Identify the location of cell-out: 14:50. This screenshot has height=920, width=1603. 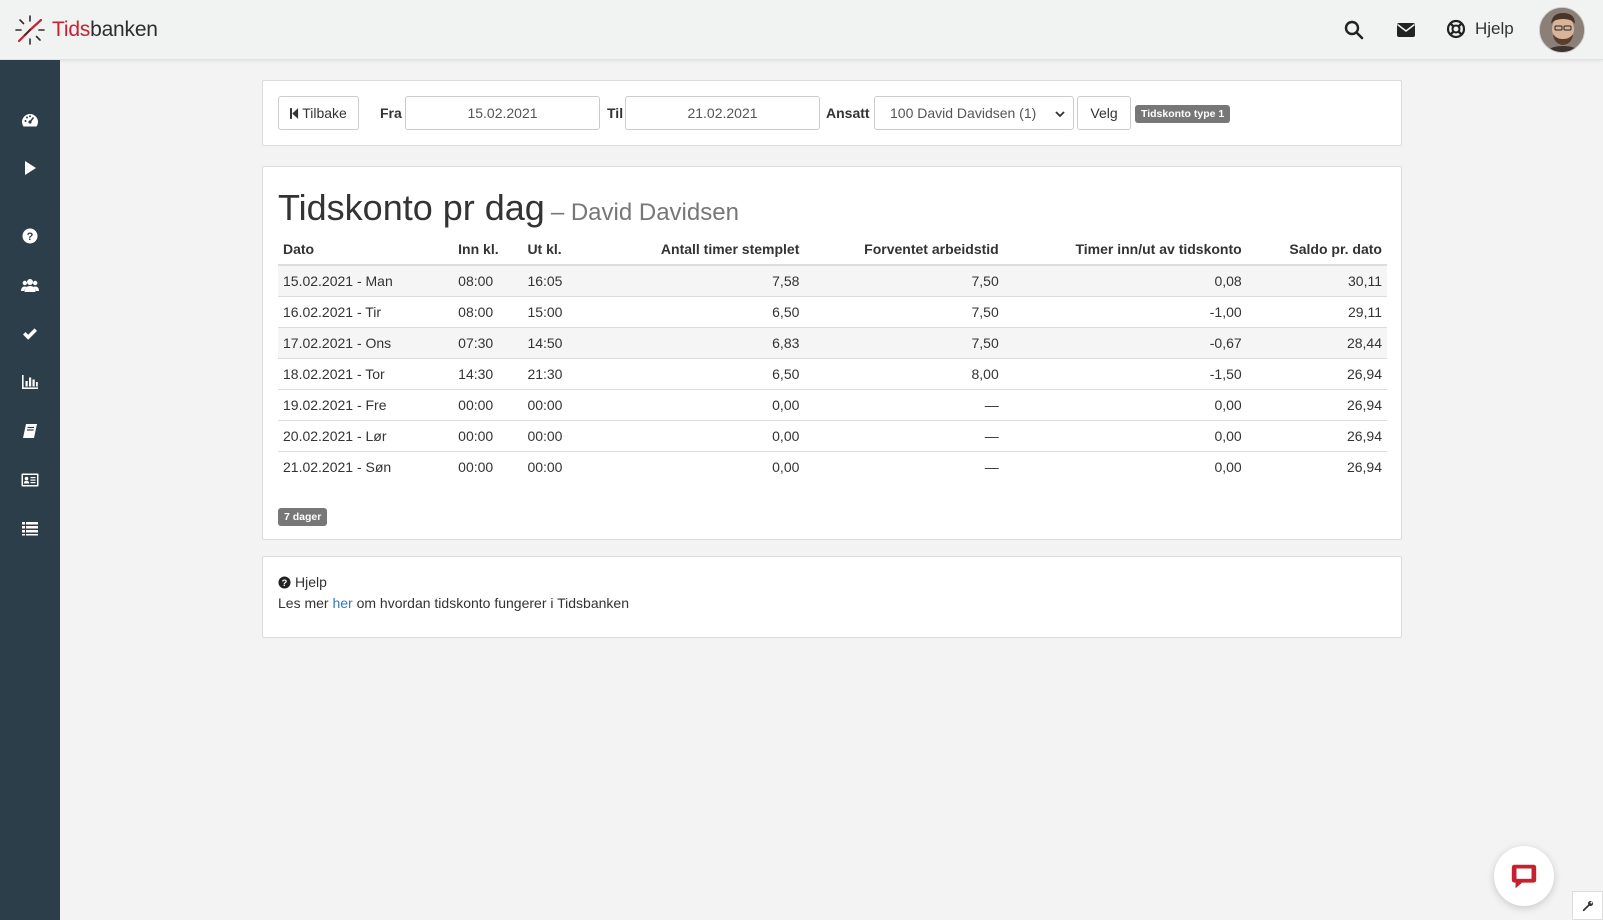
(557, 342).